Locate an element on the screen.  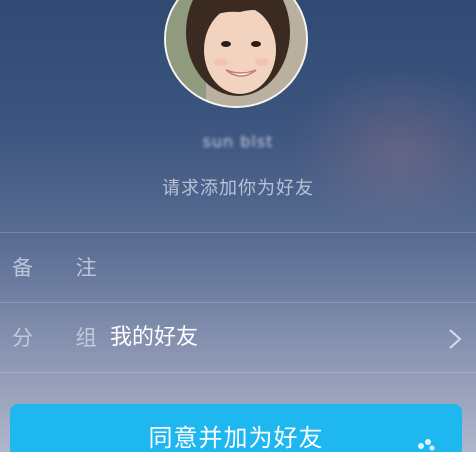
agree-add-friend-button: 同意并加为好友 is located at coordinates (236, 428).